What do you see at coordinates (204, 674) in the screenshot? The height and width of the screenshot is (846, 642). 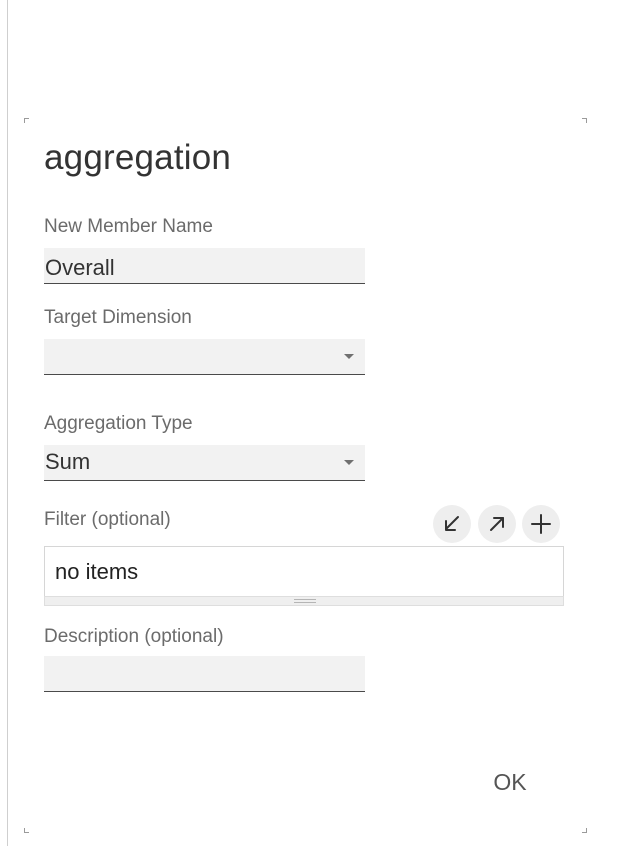 I see `description-input` at bounding box center [204, 674].